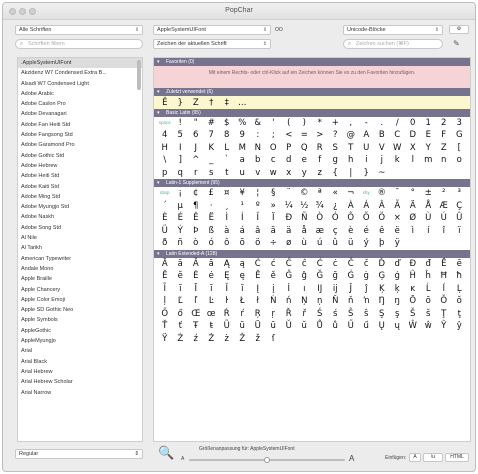 This screenshot has height=474, width=478. I want to click on char-cell: ù, so click(305, 243).